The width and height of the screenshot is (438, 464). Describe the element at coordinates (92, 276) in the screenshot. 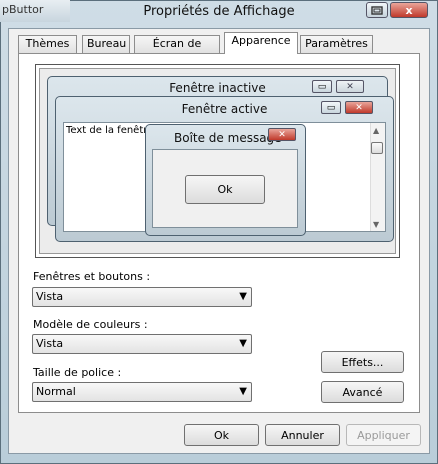

I see `windows-buttons-label: Fenêtres et boutons :` at that location.